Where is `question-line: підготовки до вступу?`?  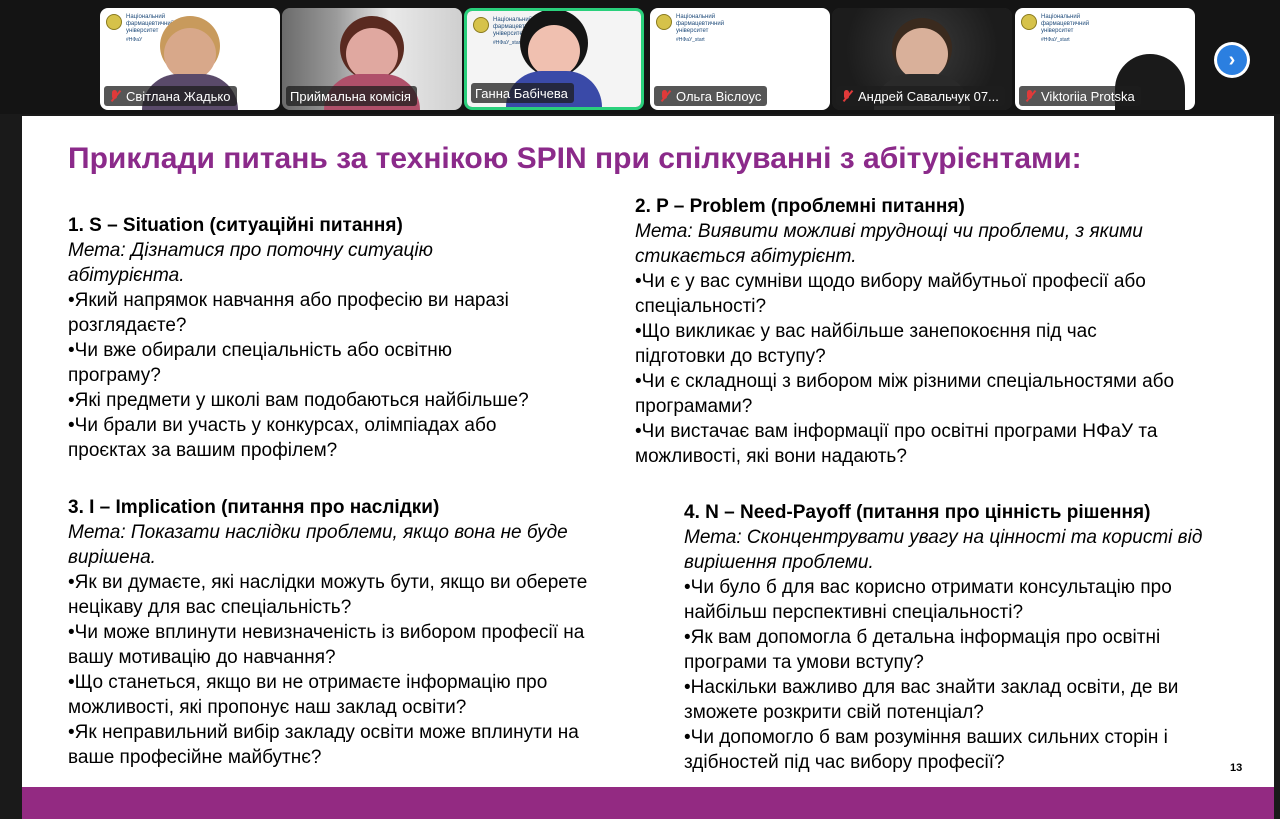
question-line: підготовки до вступу? is located at coordinates (730, 356).